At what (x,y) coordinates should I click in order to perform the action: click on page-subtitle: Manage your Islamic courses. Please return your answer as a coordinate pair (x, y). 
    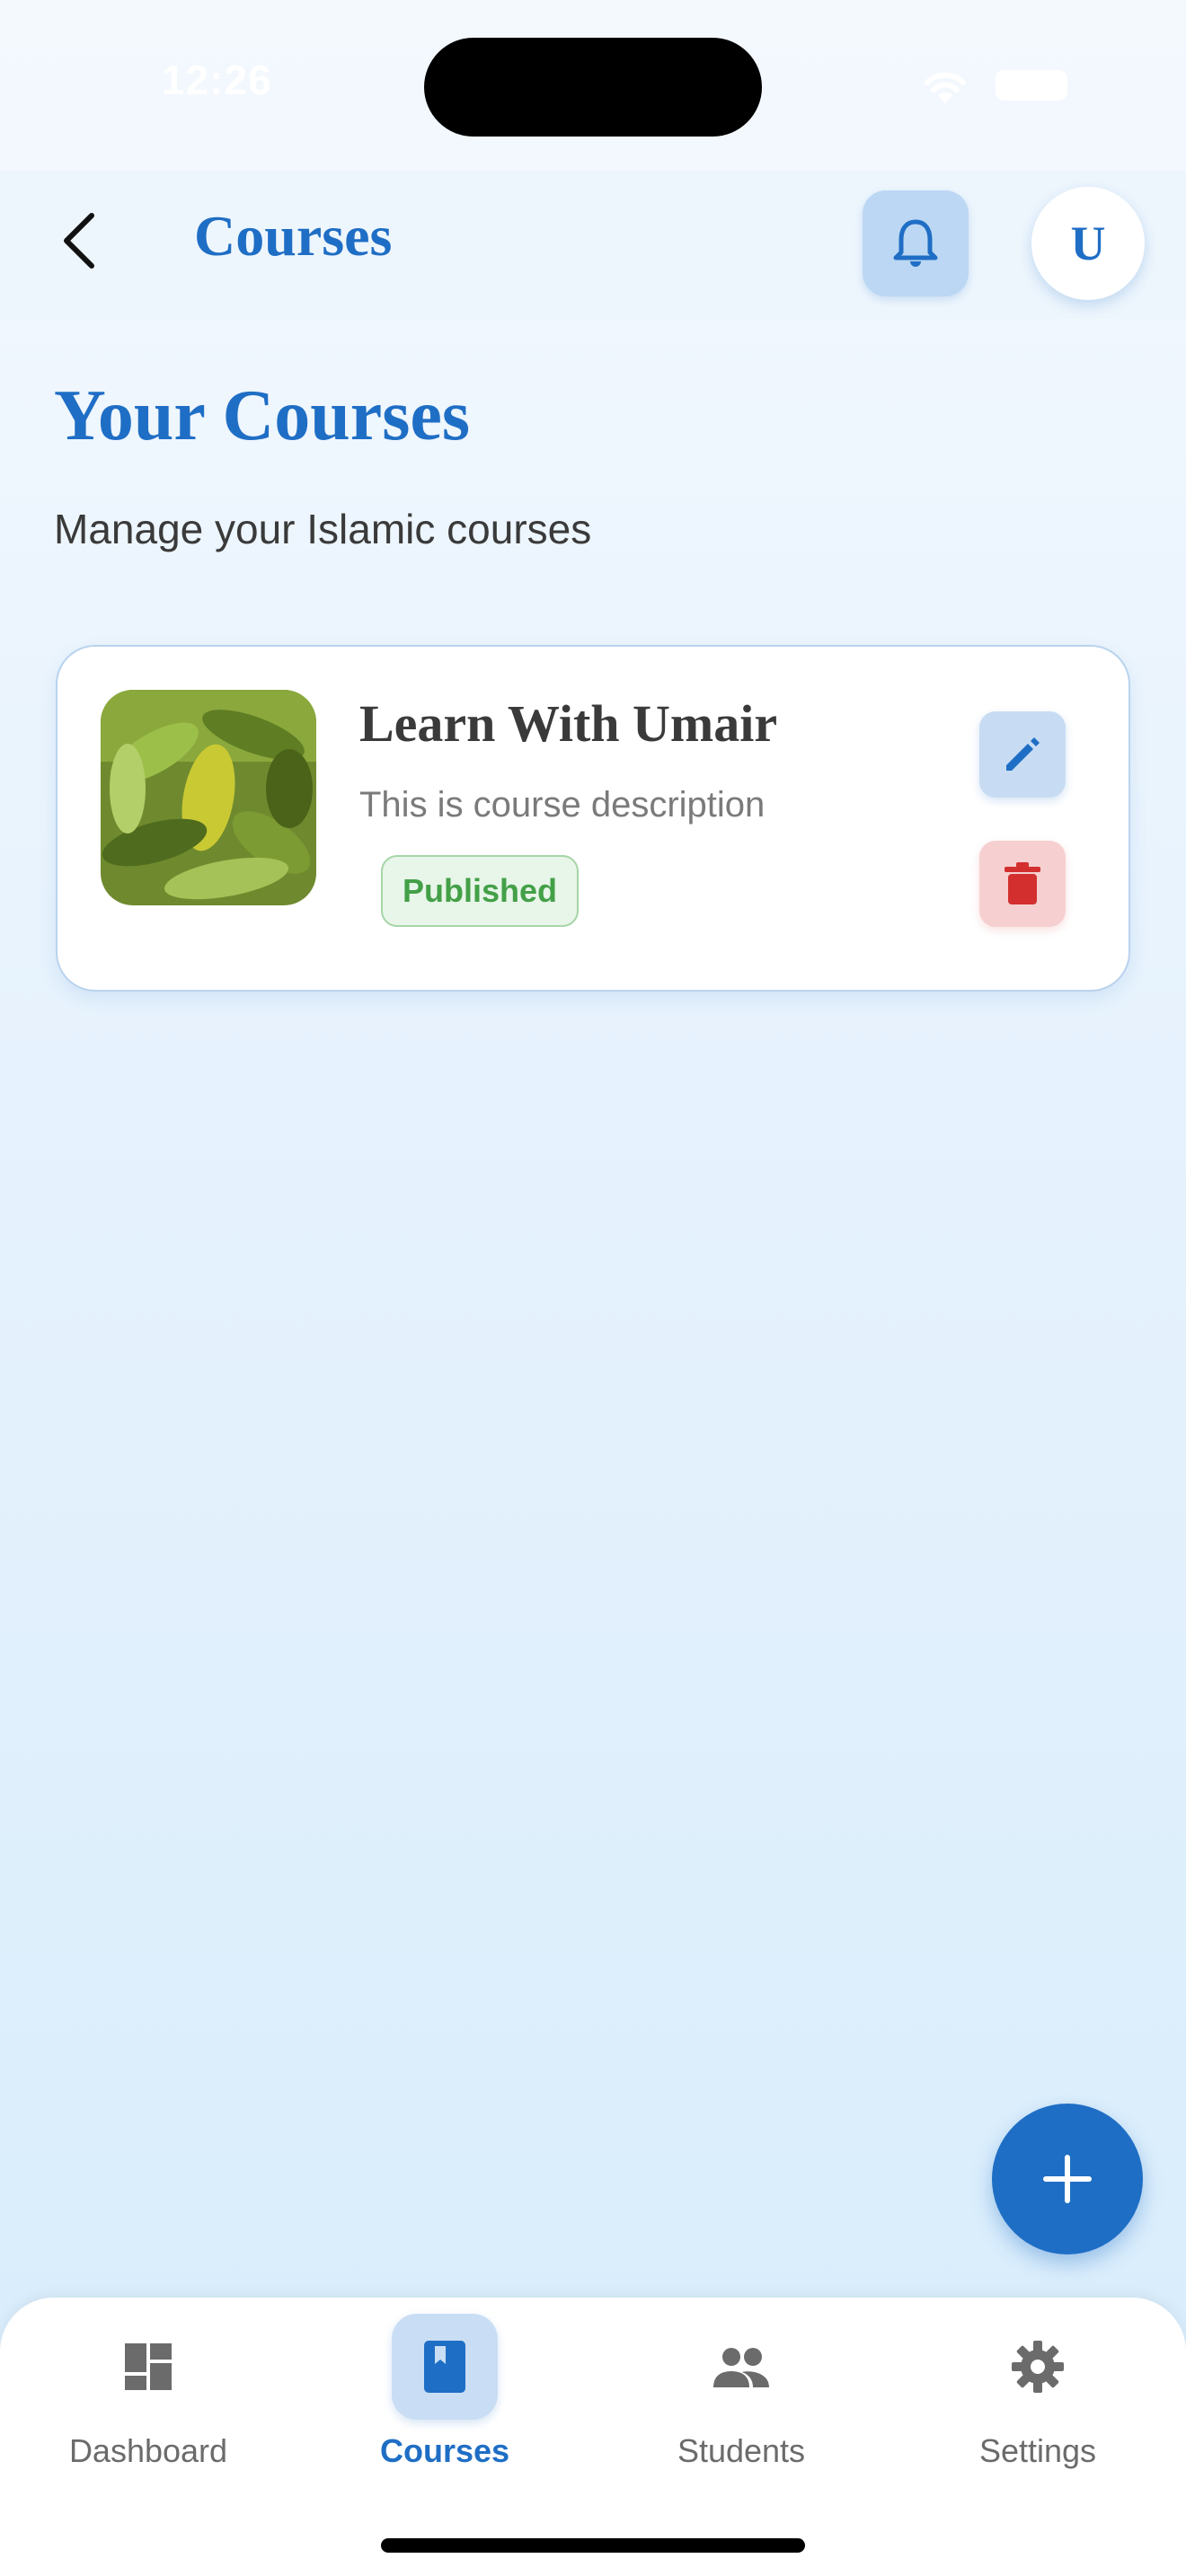
    Looking at the image, I should click on (323, 529).